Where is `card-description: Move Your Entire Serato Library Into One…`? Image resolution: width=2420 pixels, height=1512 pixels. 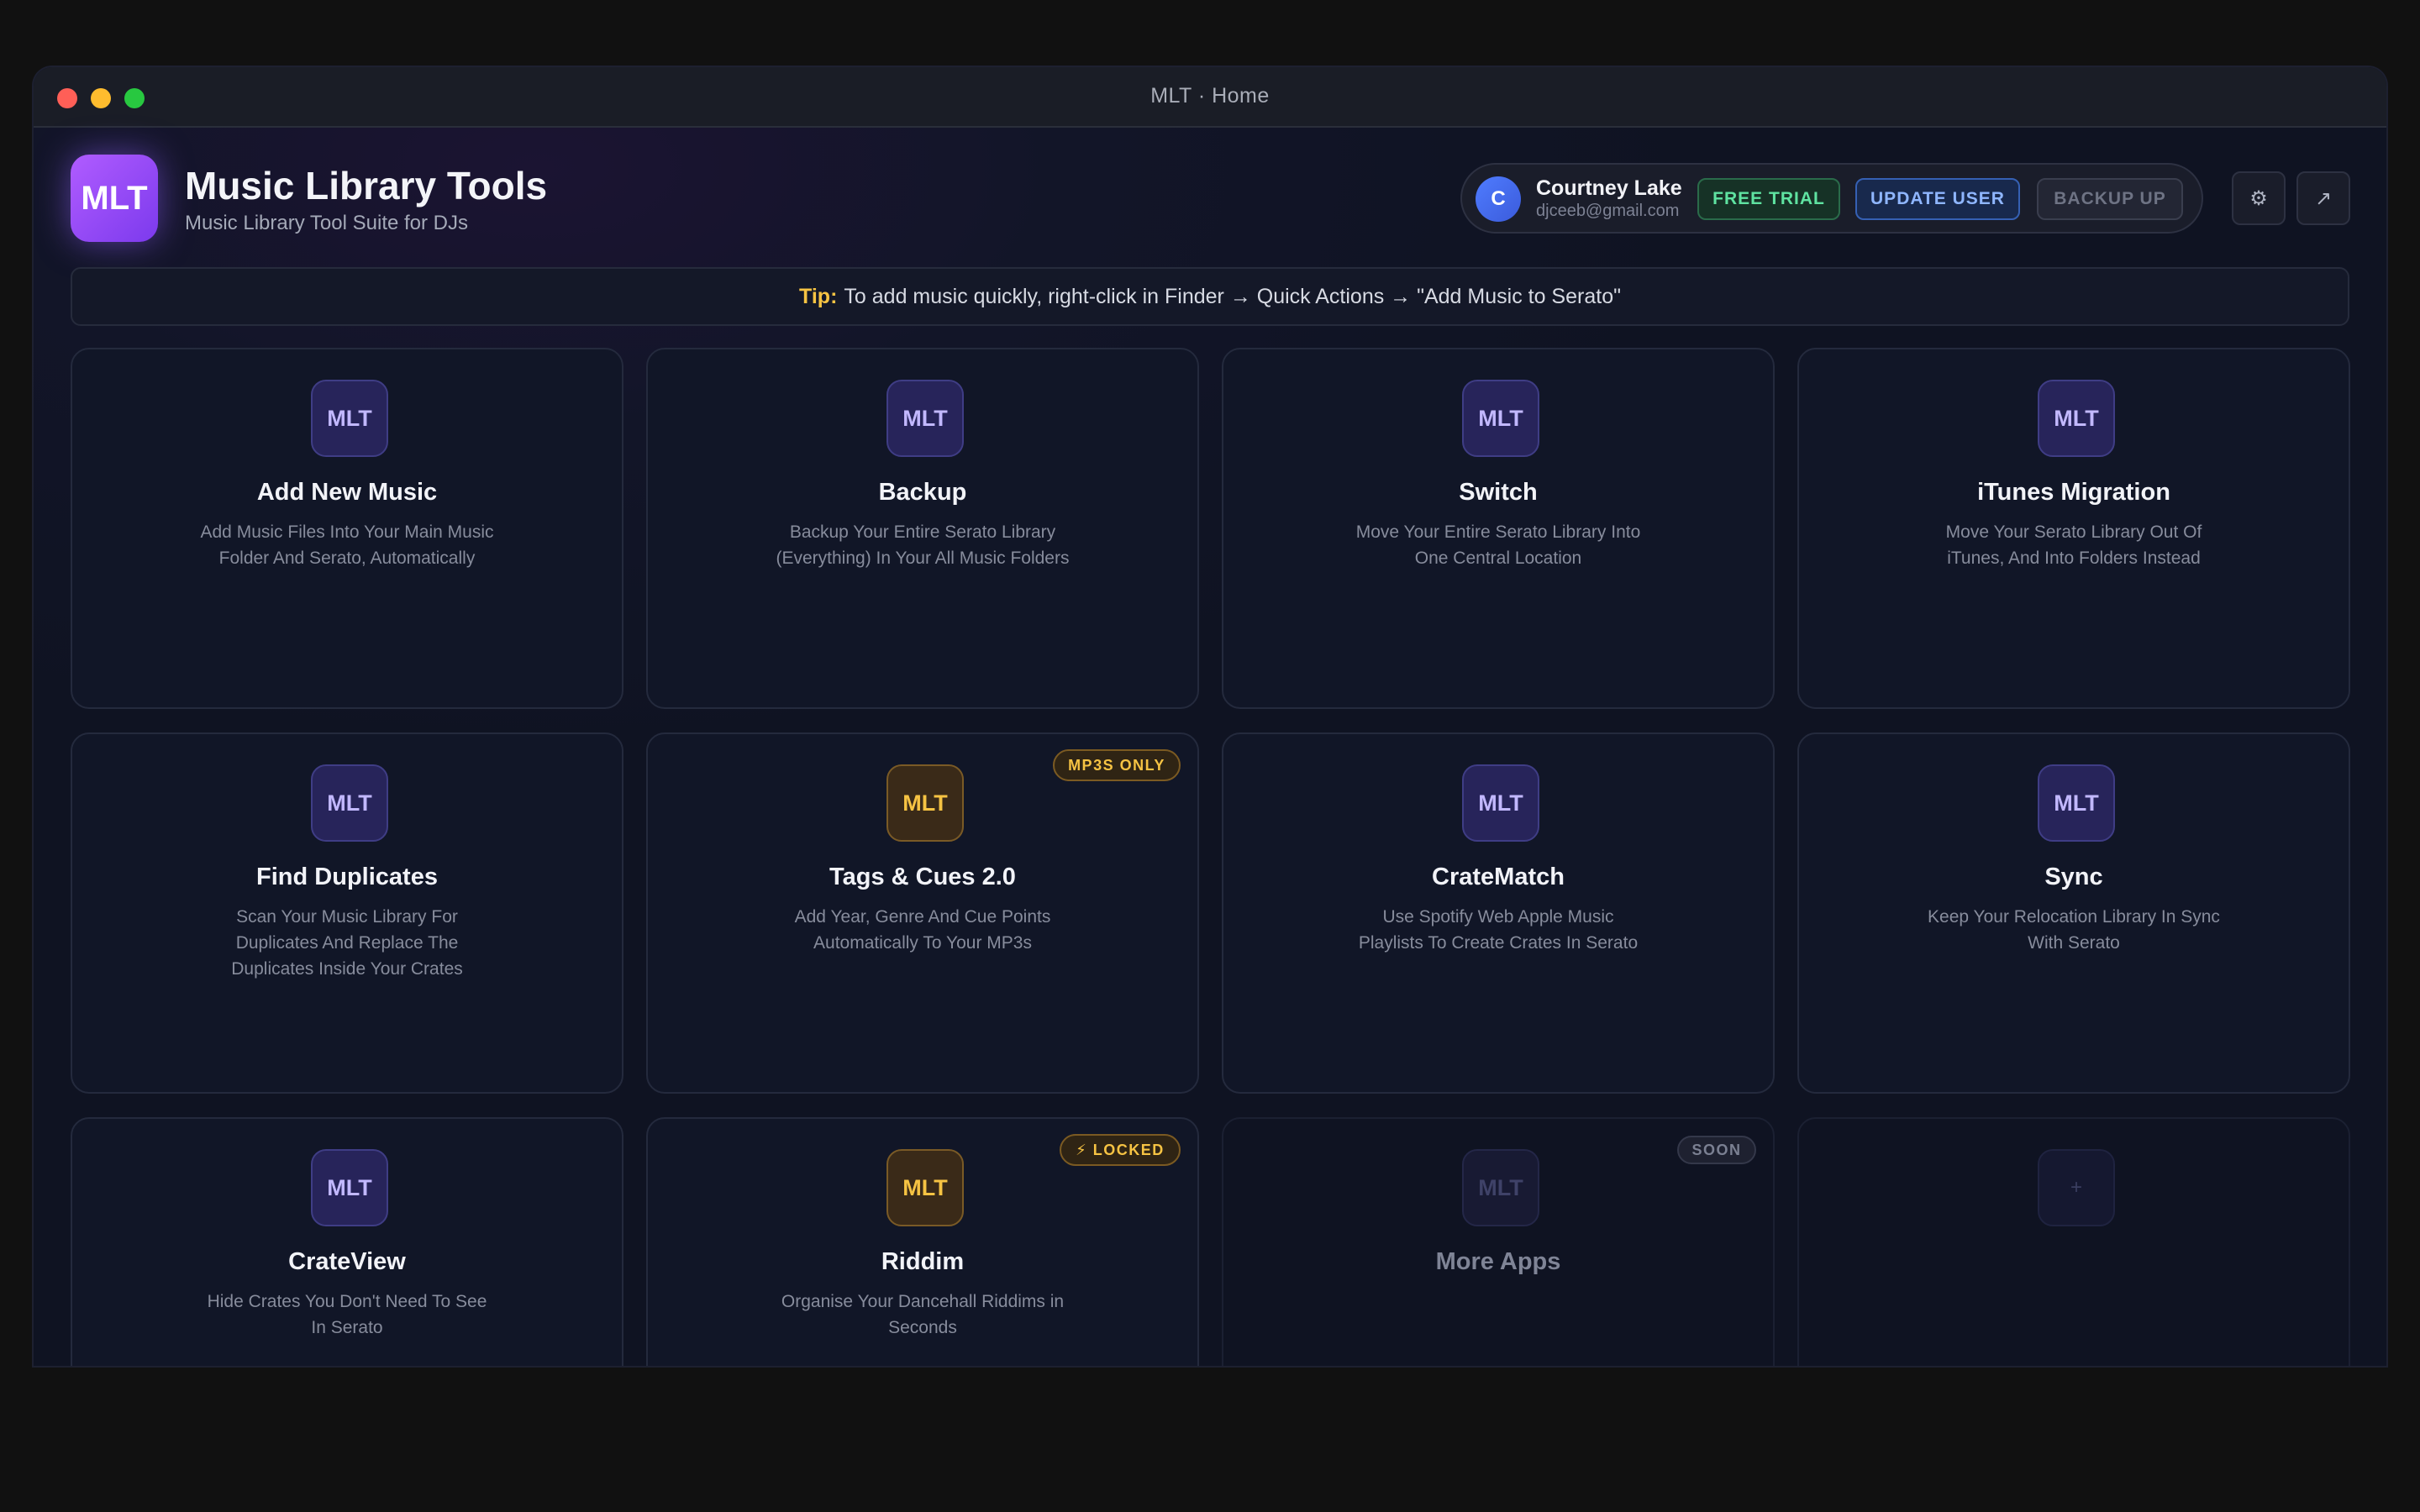 card-description: Move Your Entire Serato Library Into One… is located at coordinates (1498, 545).